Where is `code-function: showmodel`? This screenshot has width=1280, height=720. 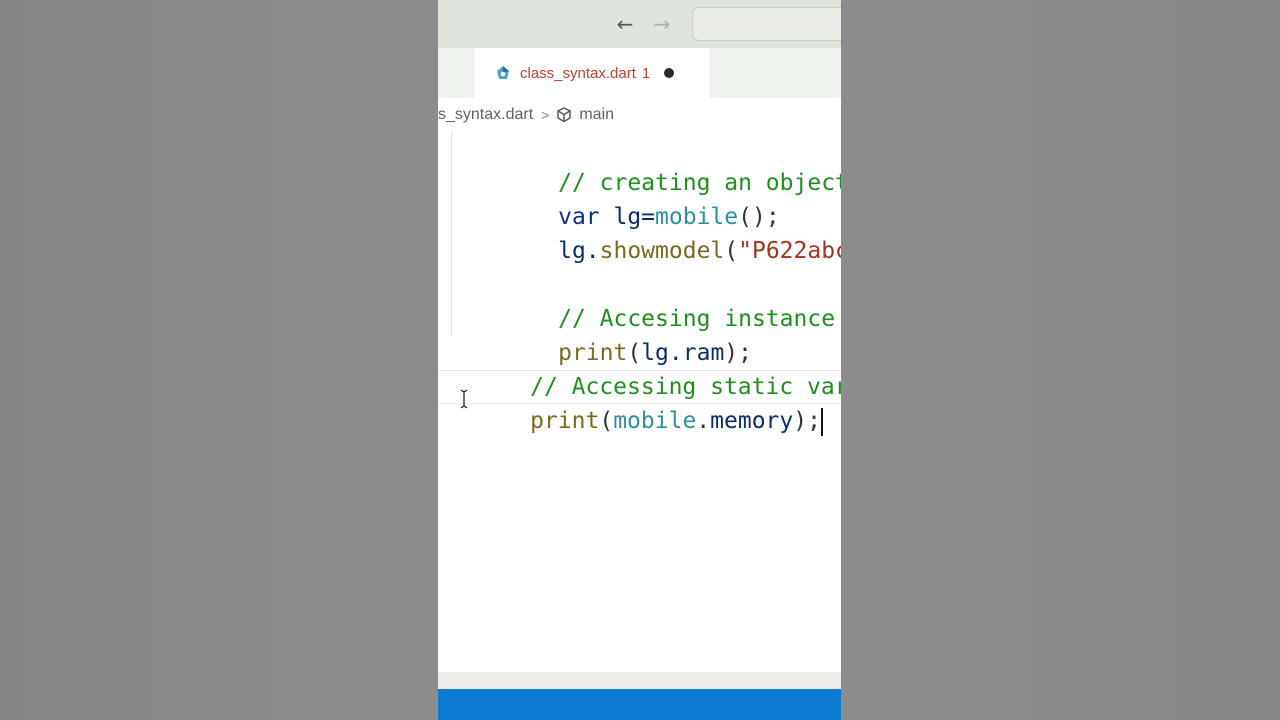
code-function: showmodel is located at coordinates (662, 251).